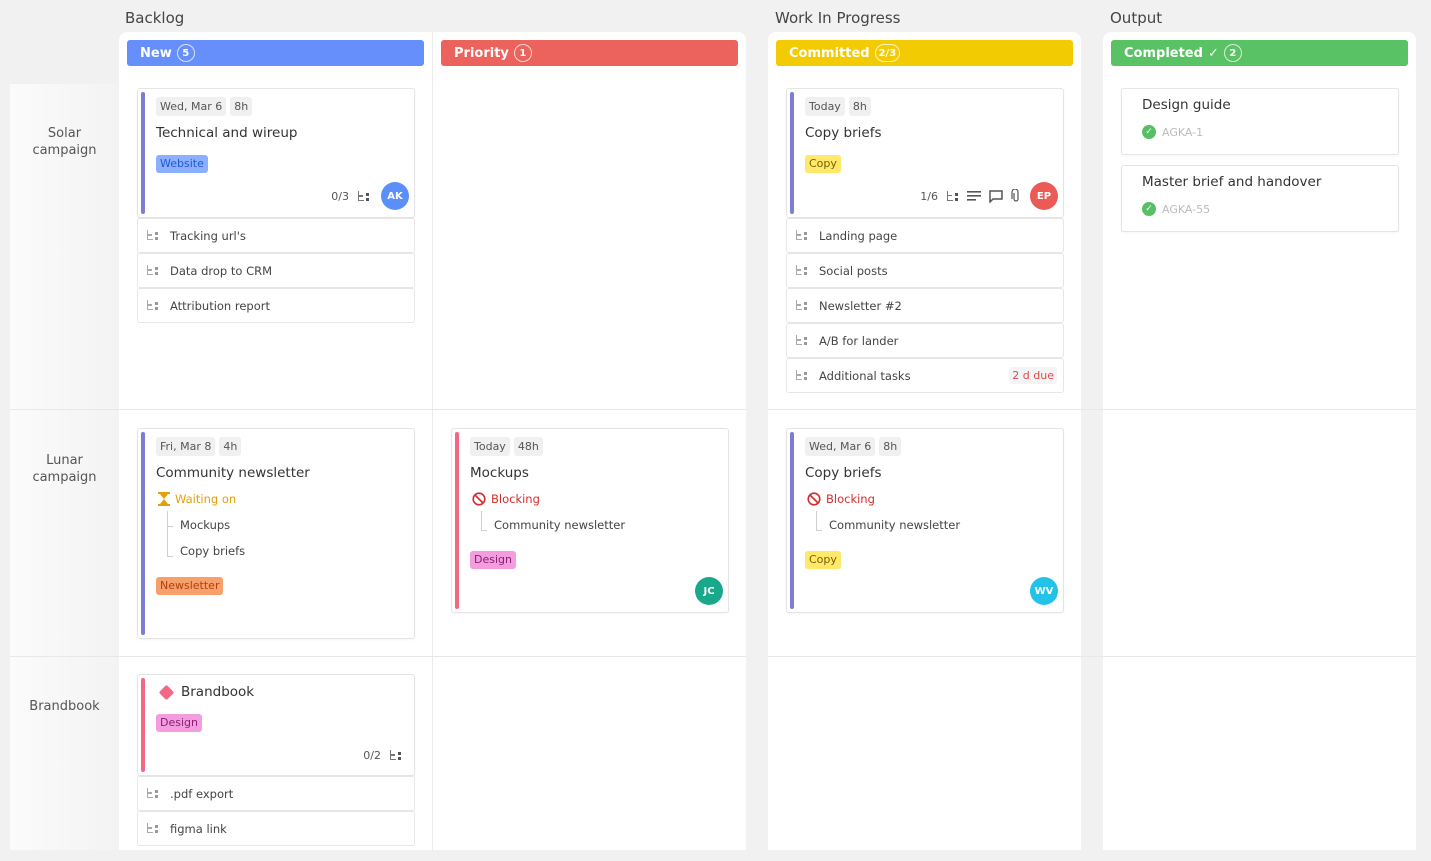 The width and height of the screenshot is (1431, 861). What do you see at coordinates (221, 270) in the screenshot?
I see `subtask-title: Data drop to CRM` at bounding box center [221, 270].